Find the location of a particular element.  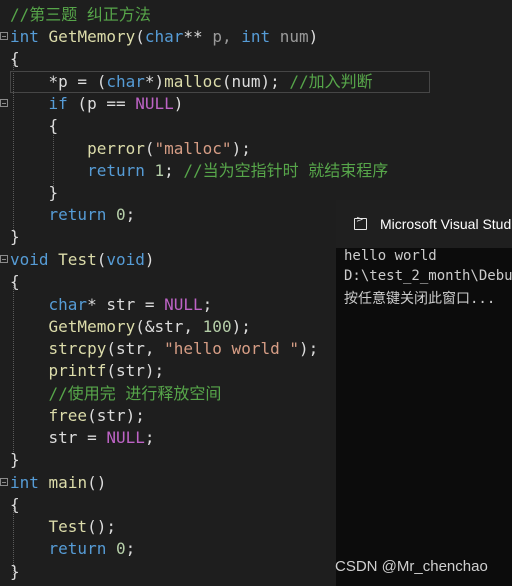

code-line-test-call: Test(); is located at coordinates (82, 526).